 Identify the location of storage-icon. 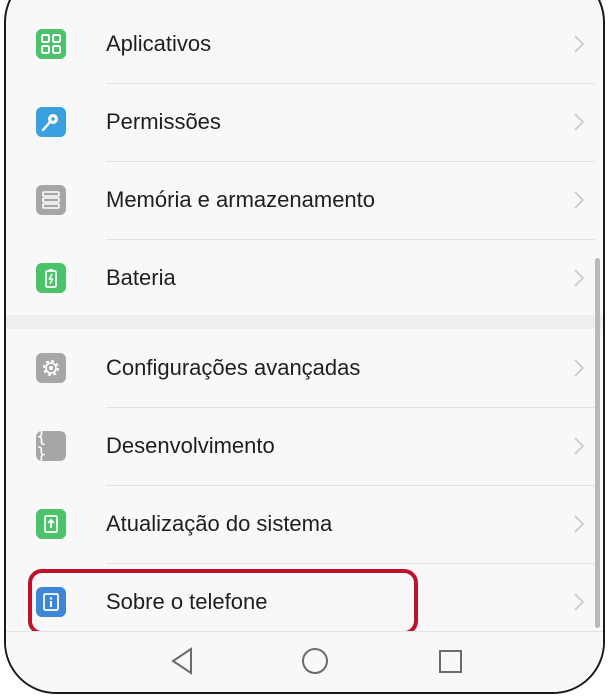
(51, 200).